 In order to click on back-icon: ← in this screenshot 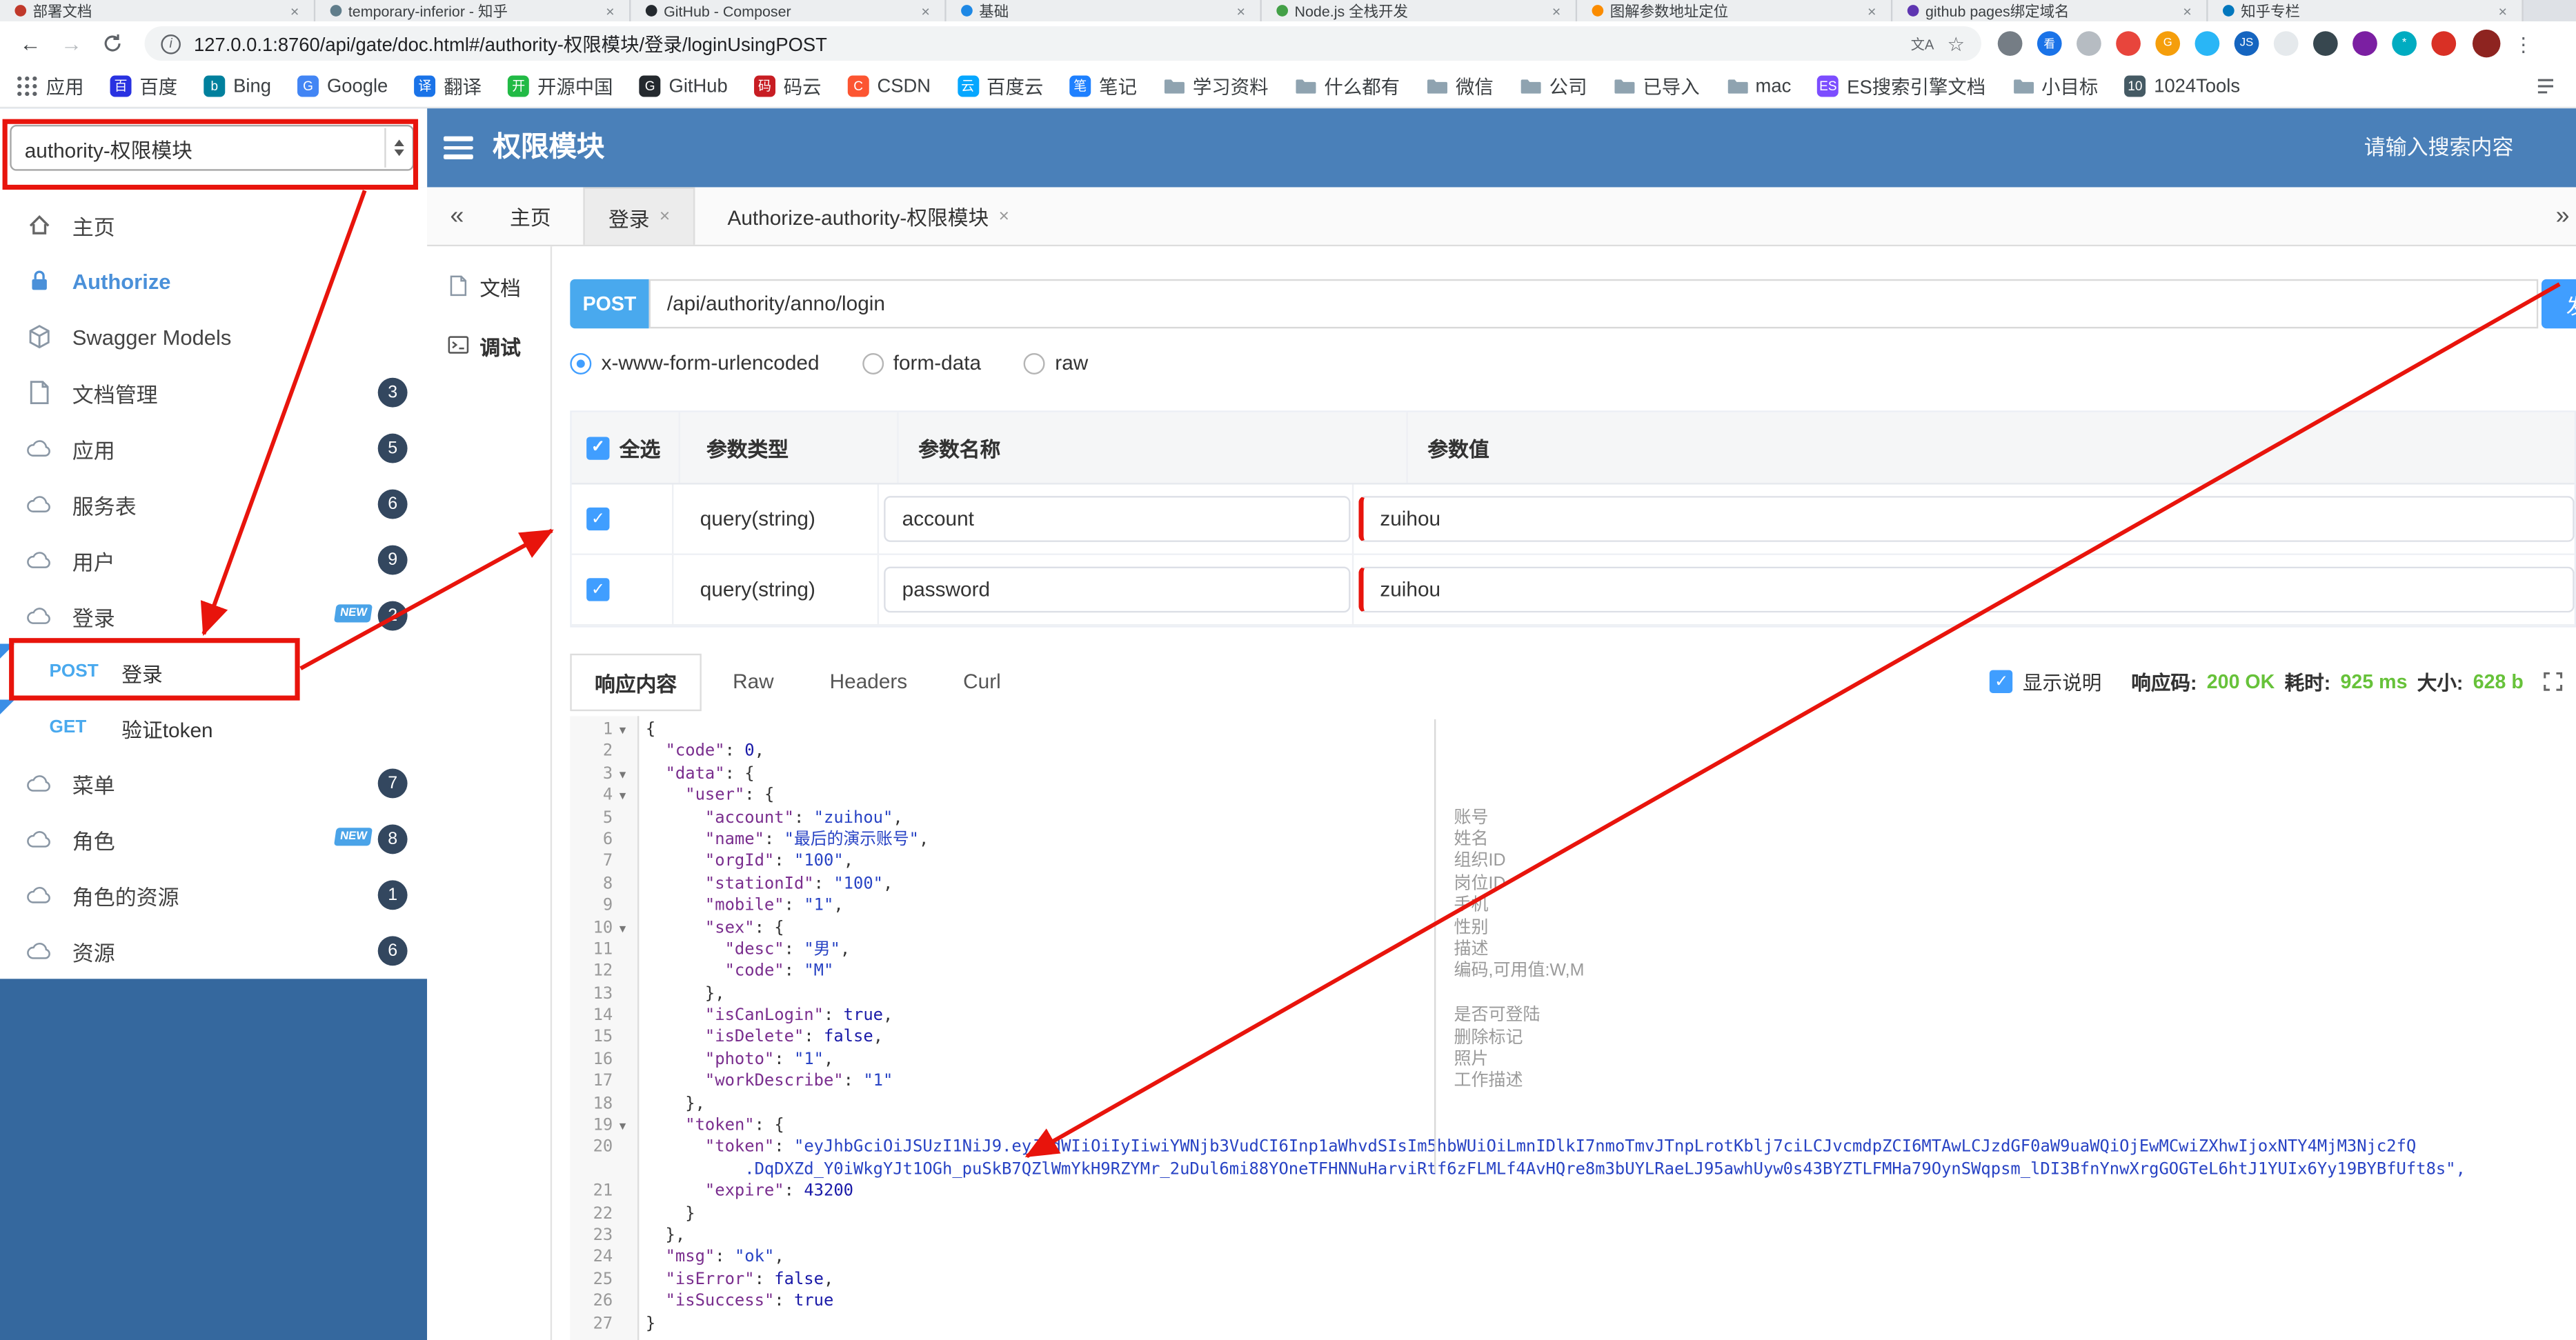, I will do `click(30, 43)`.